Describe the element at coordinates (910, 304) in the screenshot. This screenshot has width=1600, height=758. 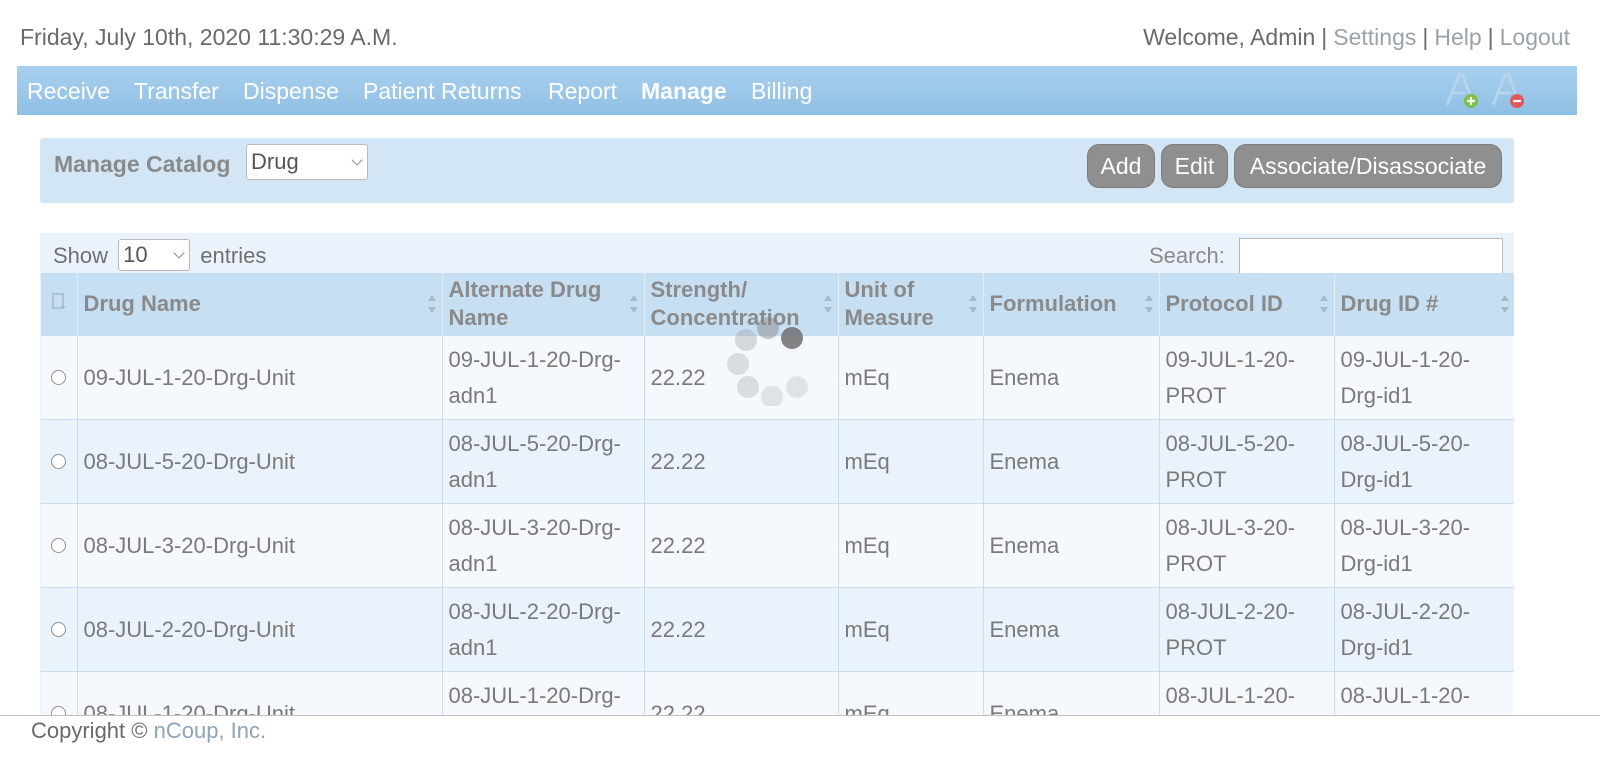
I see `column-header-unit-of-measure: Unit of Measure` at that location.